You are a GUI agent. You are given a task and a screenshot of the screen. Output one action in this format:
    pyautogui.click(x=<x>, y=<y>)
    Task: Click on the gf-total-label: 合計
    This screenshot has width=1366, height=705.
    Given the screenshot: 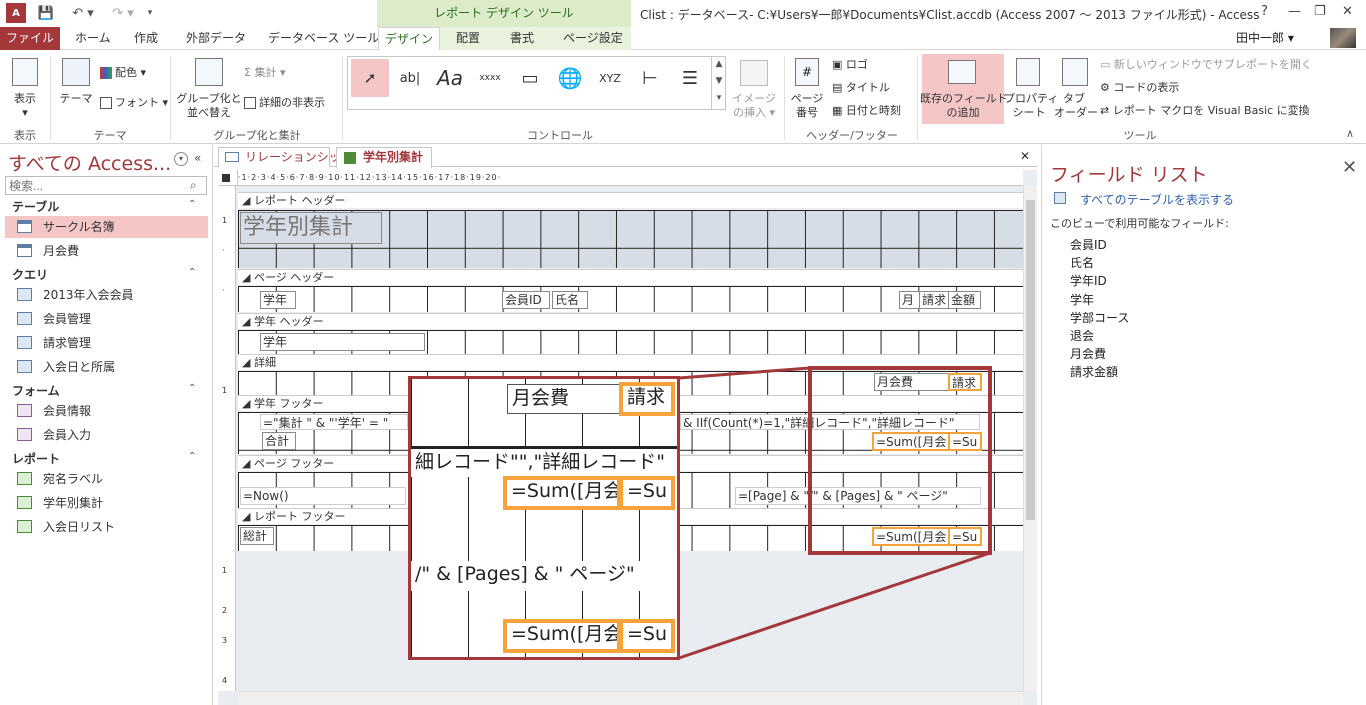 What is the action you would take?
    pyautogui.click(x=279, y=441)
    